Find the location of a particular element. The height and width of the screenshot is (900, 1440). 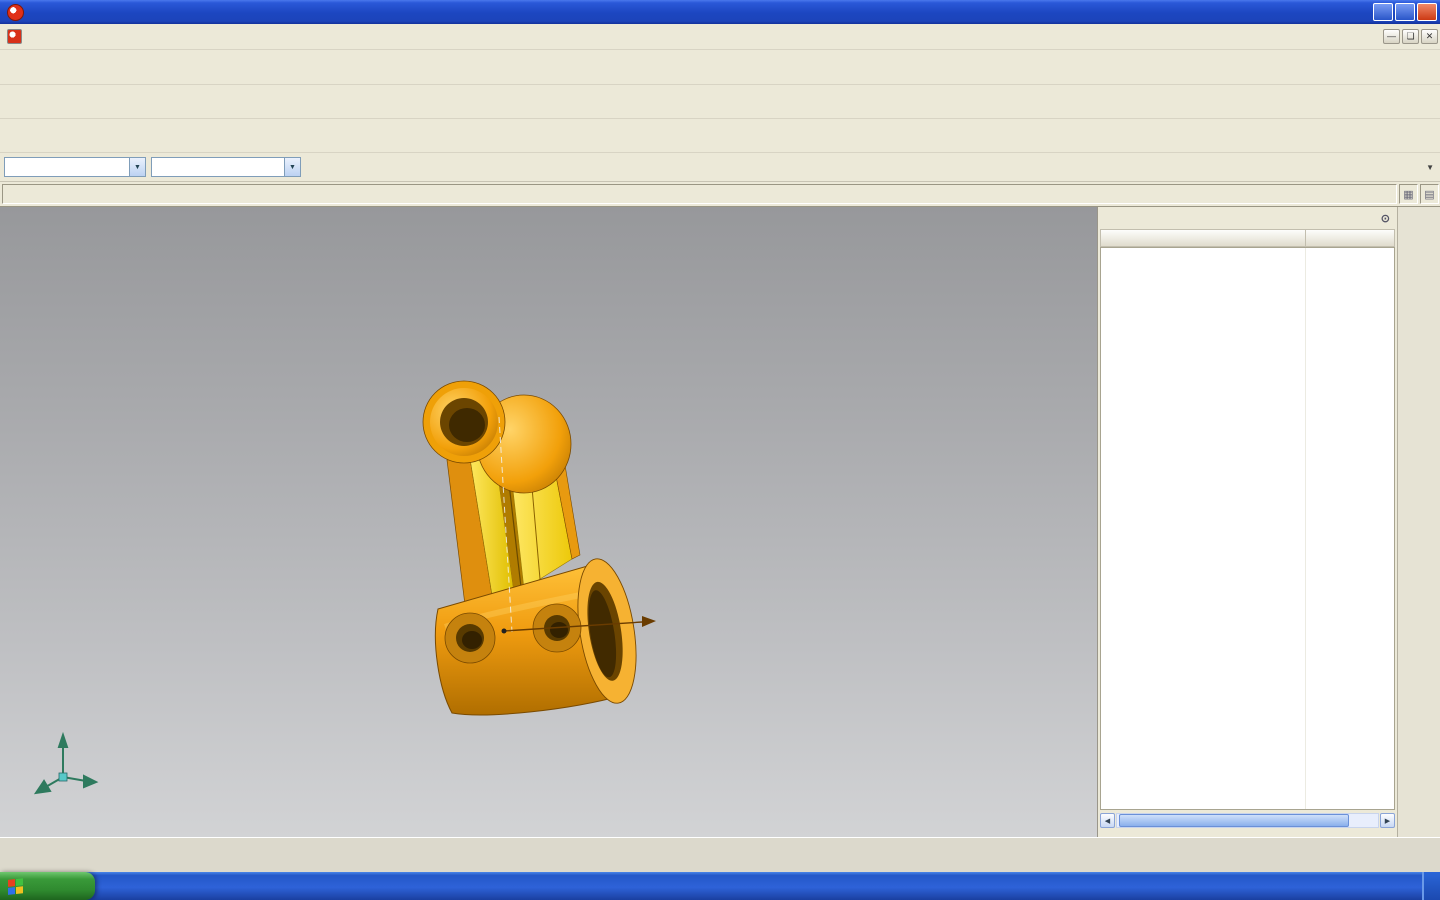

model-boss is located at coordinates (497, 437).